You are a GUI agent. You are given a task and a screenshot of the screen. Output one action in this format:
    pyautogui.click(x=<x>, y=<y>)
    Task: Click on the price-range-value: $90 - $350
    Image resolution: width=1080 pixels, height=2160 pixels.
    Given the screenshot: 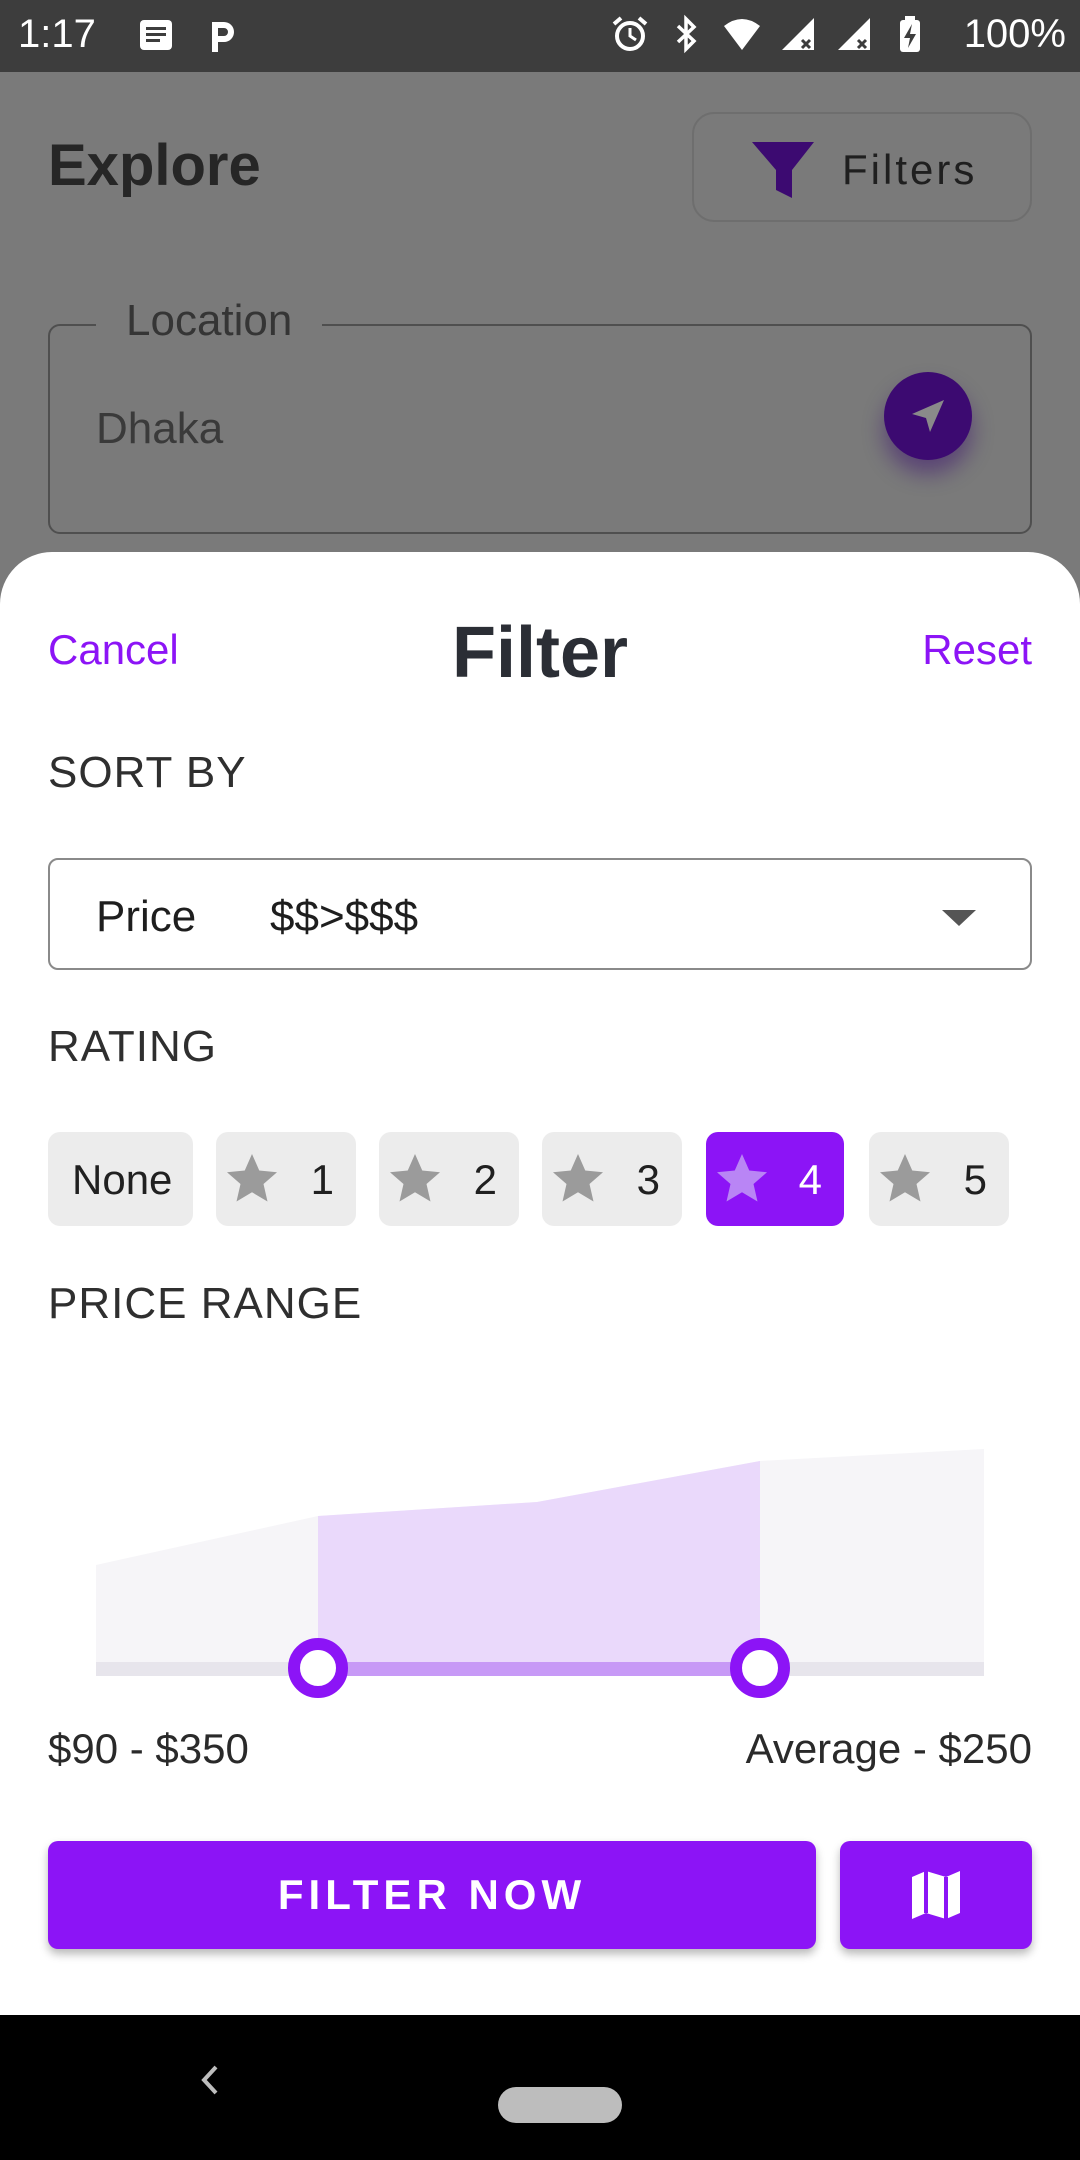 What is the action you would take?
    pyautogui.click(x=148, y=1748)
    